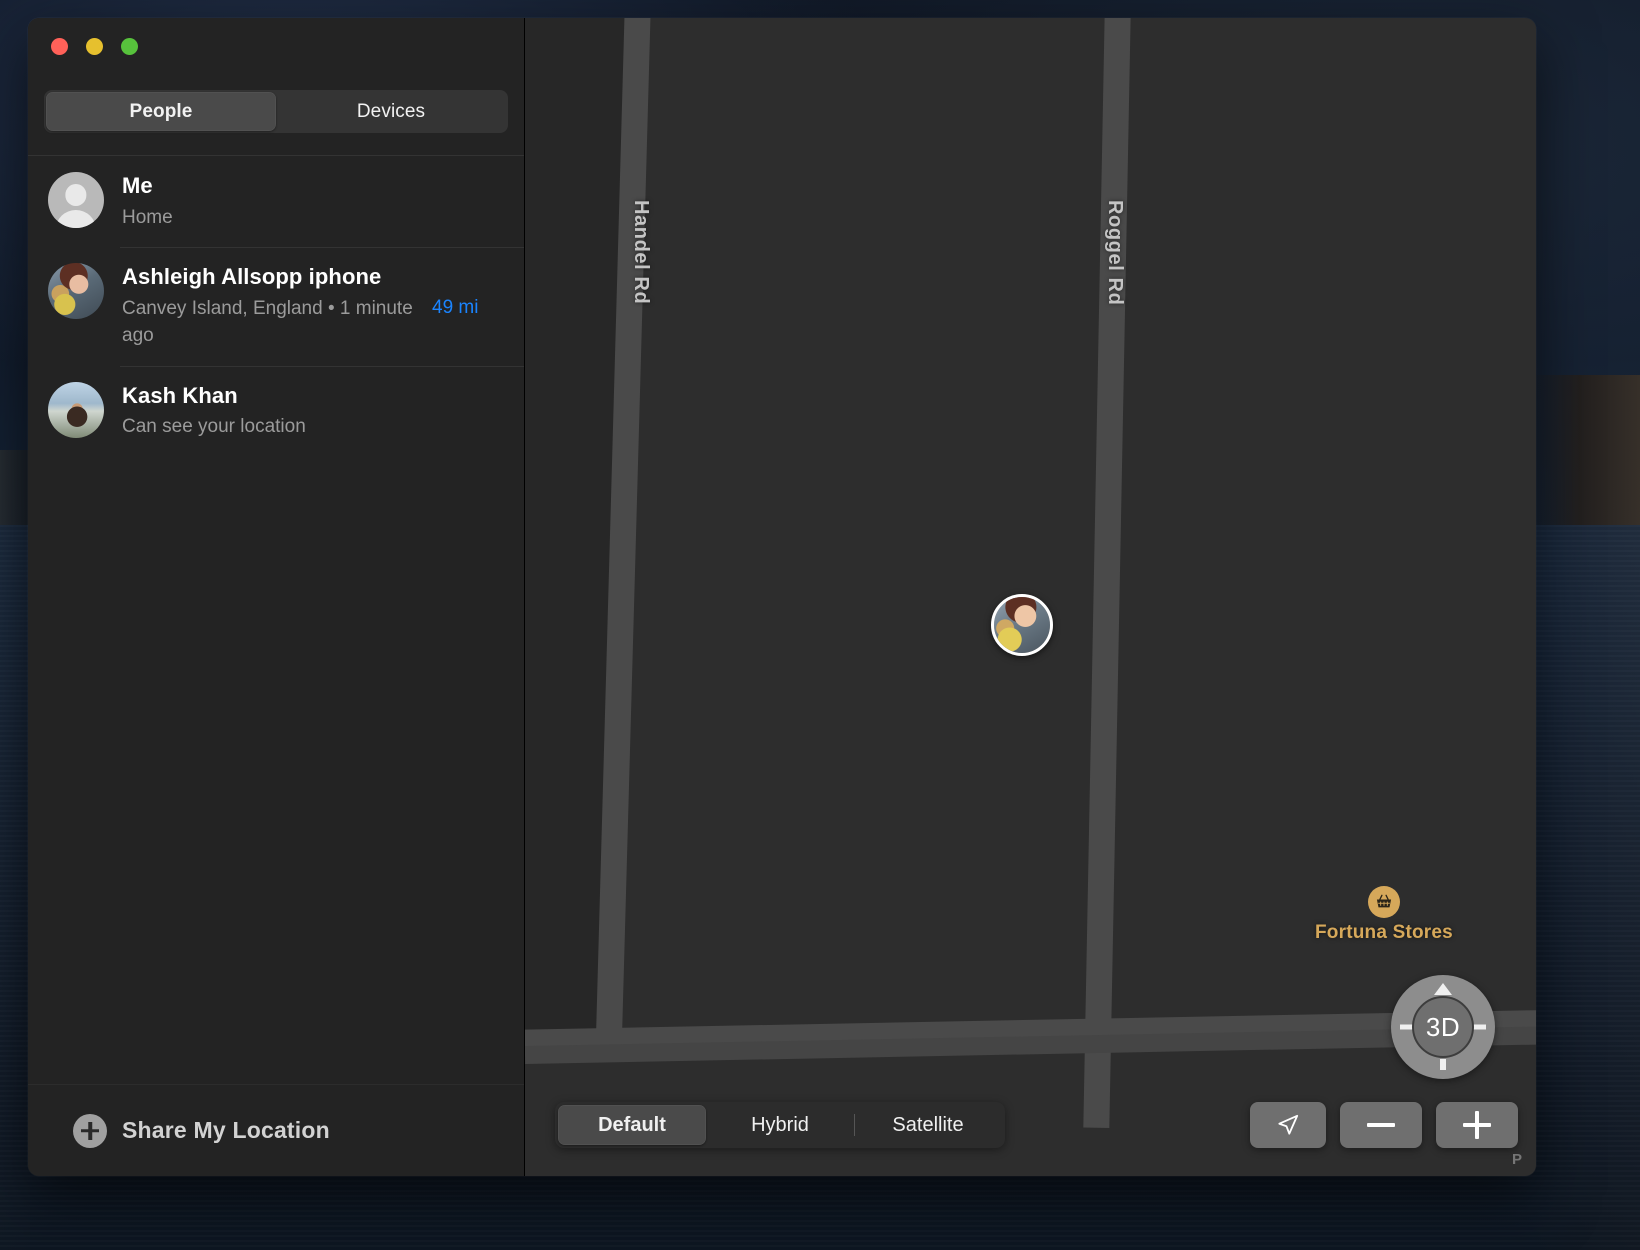 The width and height of the screenshot is (1640, 1250). I want to click on avatar-ashleigh, so click(76, 291).